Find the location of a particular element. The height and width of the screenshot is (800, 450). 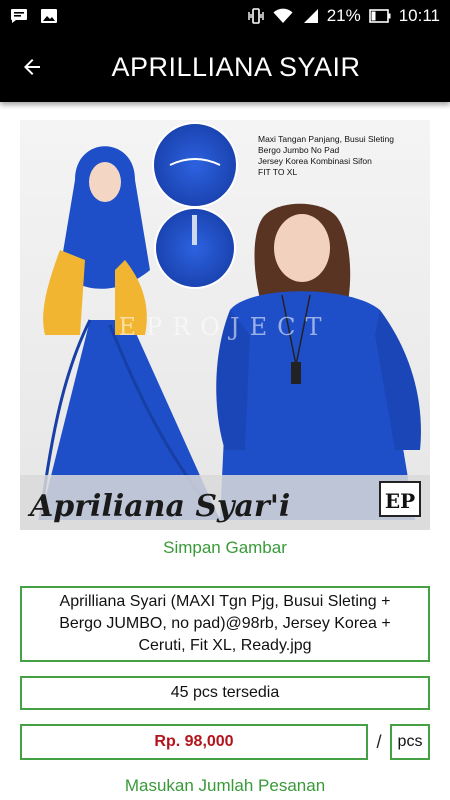

image-icon is located at coordinates (49, 16).